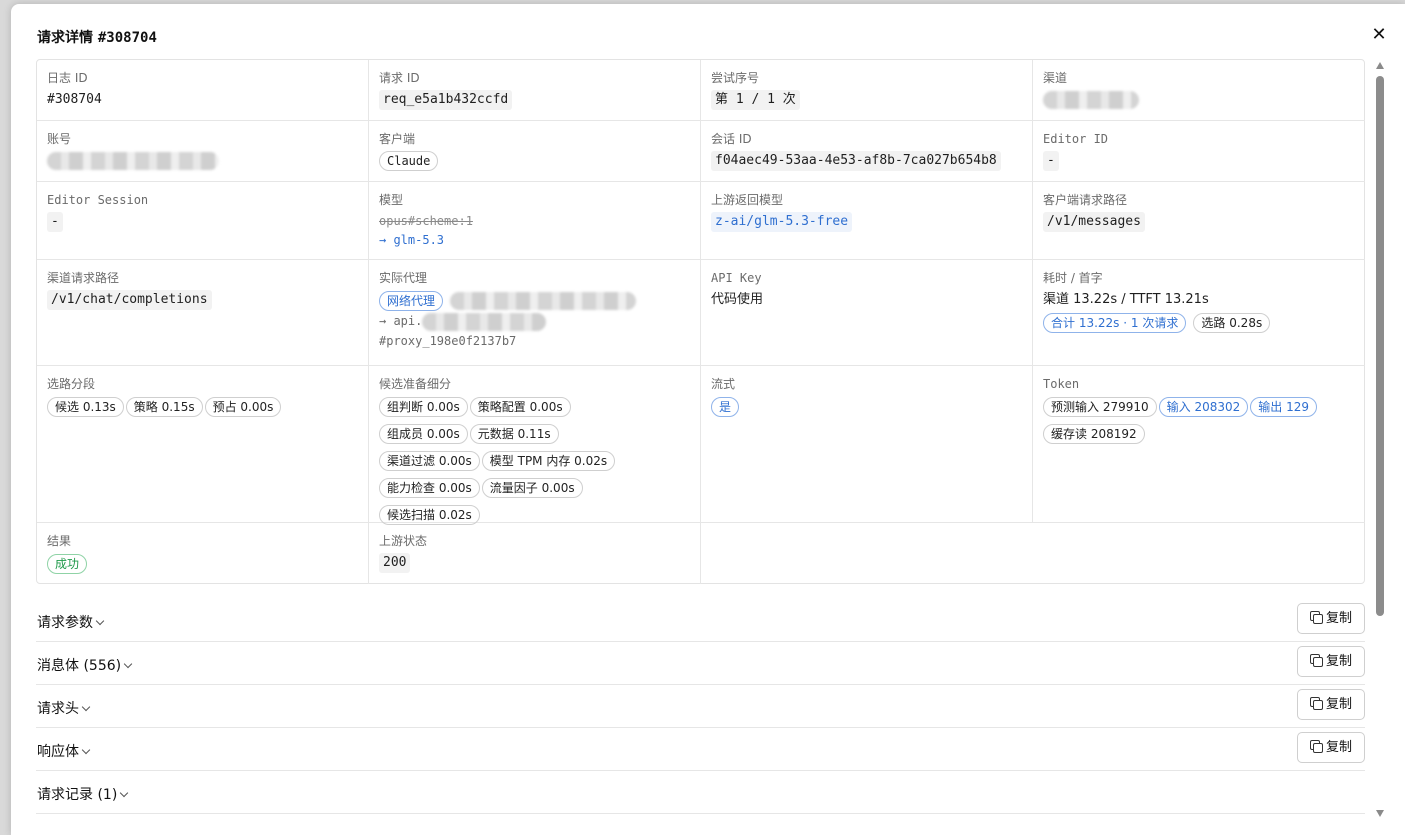 This screenshot has width=1405, height=835. What do you see at coordinates (399, 78) in the screenshot?
I see `request-id-label: 请求 ID` at bounding box center [399, 78].